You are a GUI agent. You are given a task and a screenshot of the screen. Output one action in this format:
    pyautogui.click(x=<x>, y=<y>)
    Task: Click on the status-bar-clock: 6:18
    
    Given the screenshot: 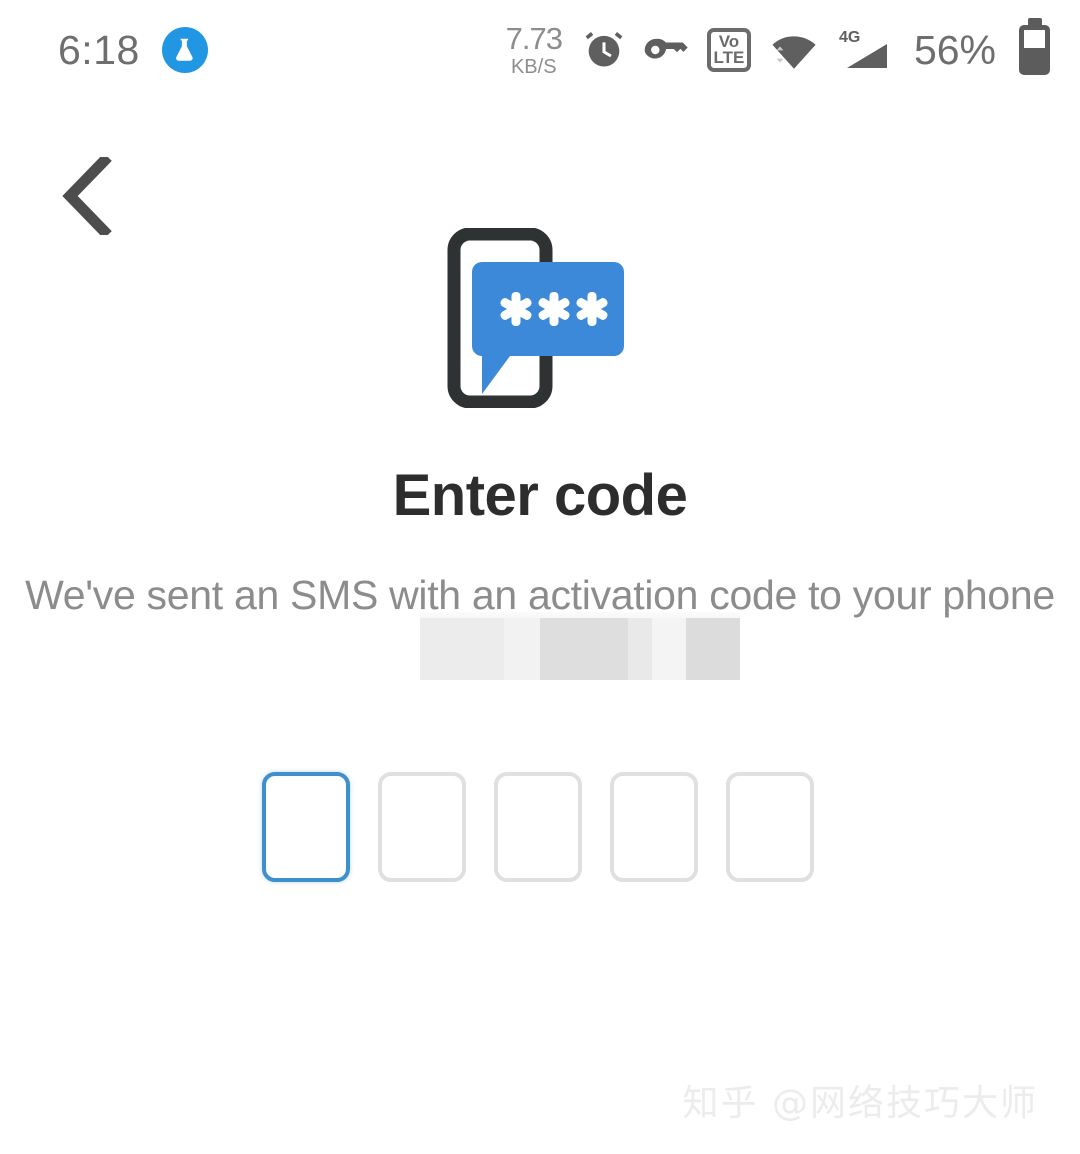 What is the action you would take?
    pyautogui.click(x=99, y=49)
    